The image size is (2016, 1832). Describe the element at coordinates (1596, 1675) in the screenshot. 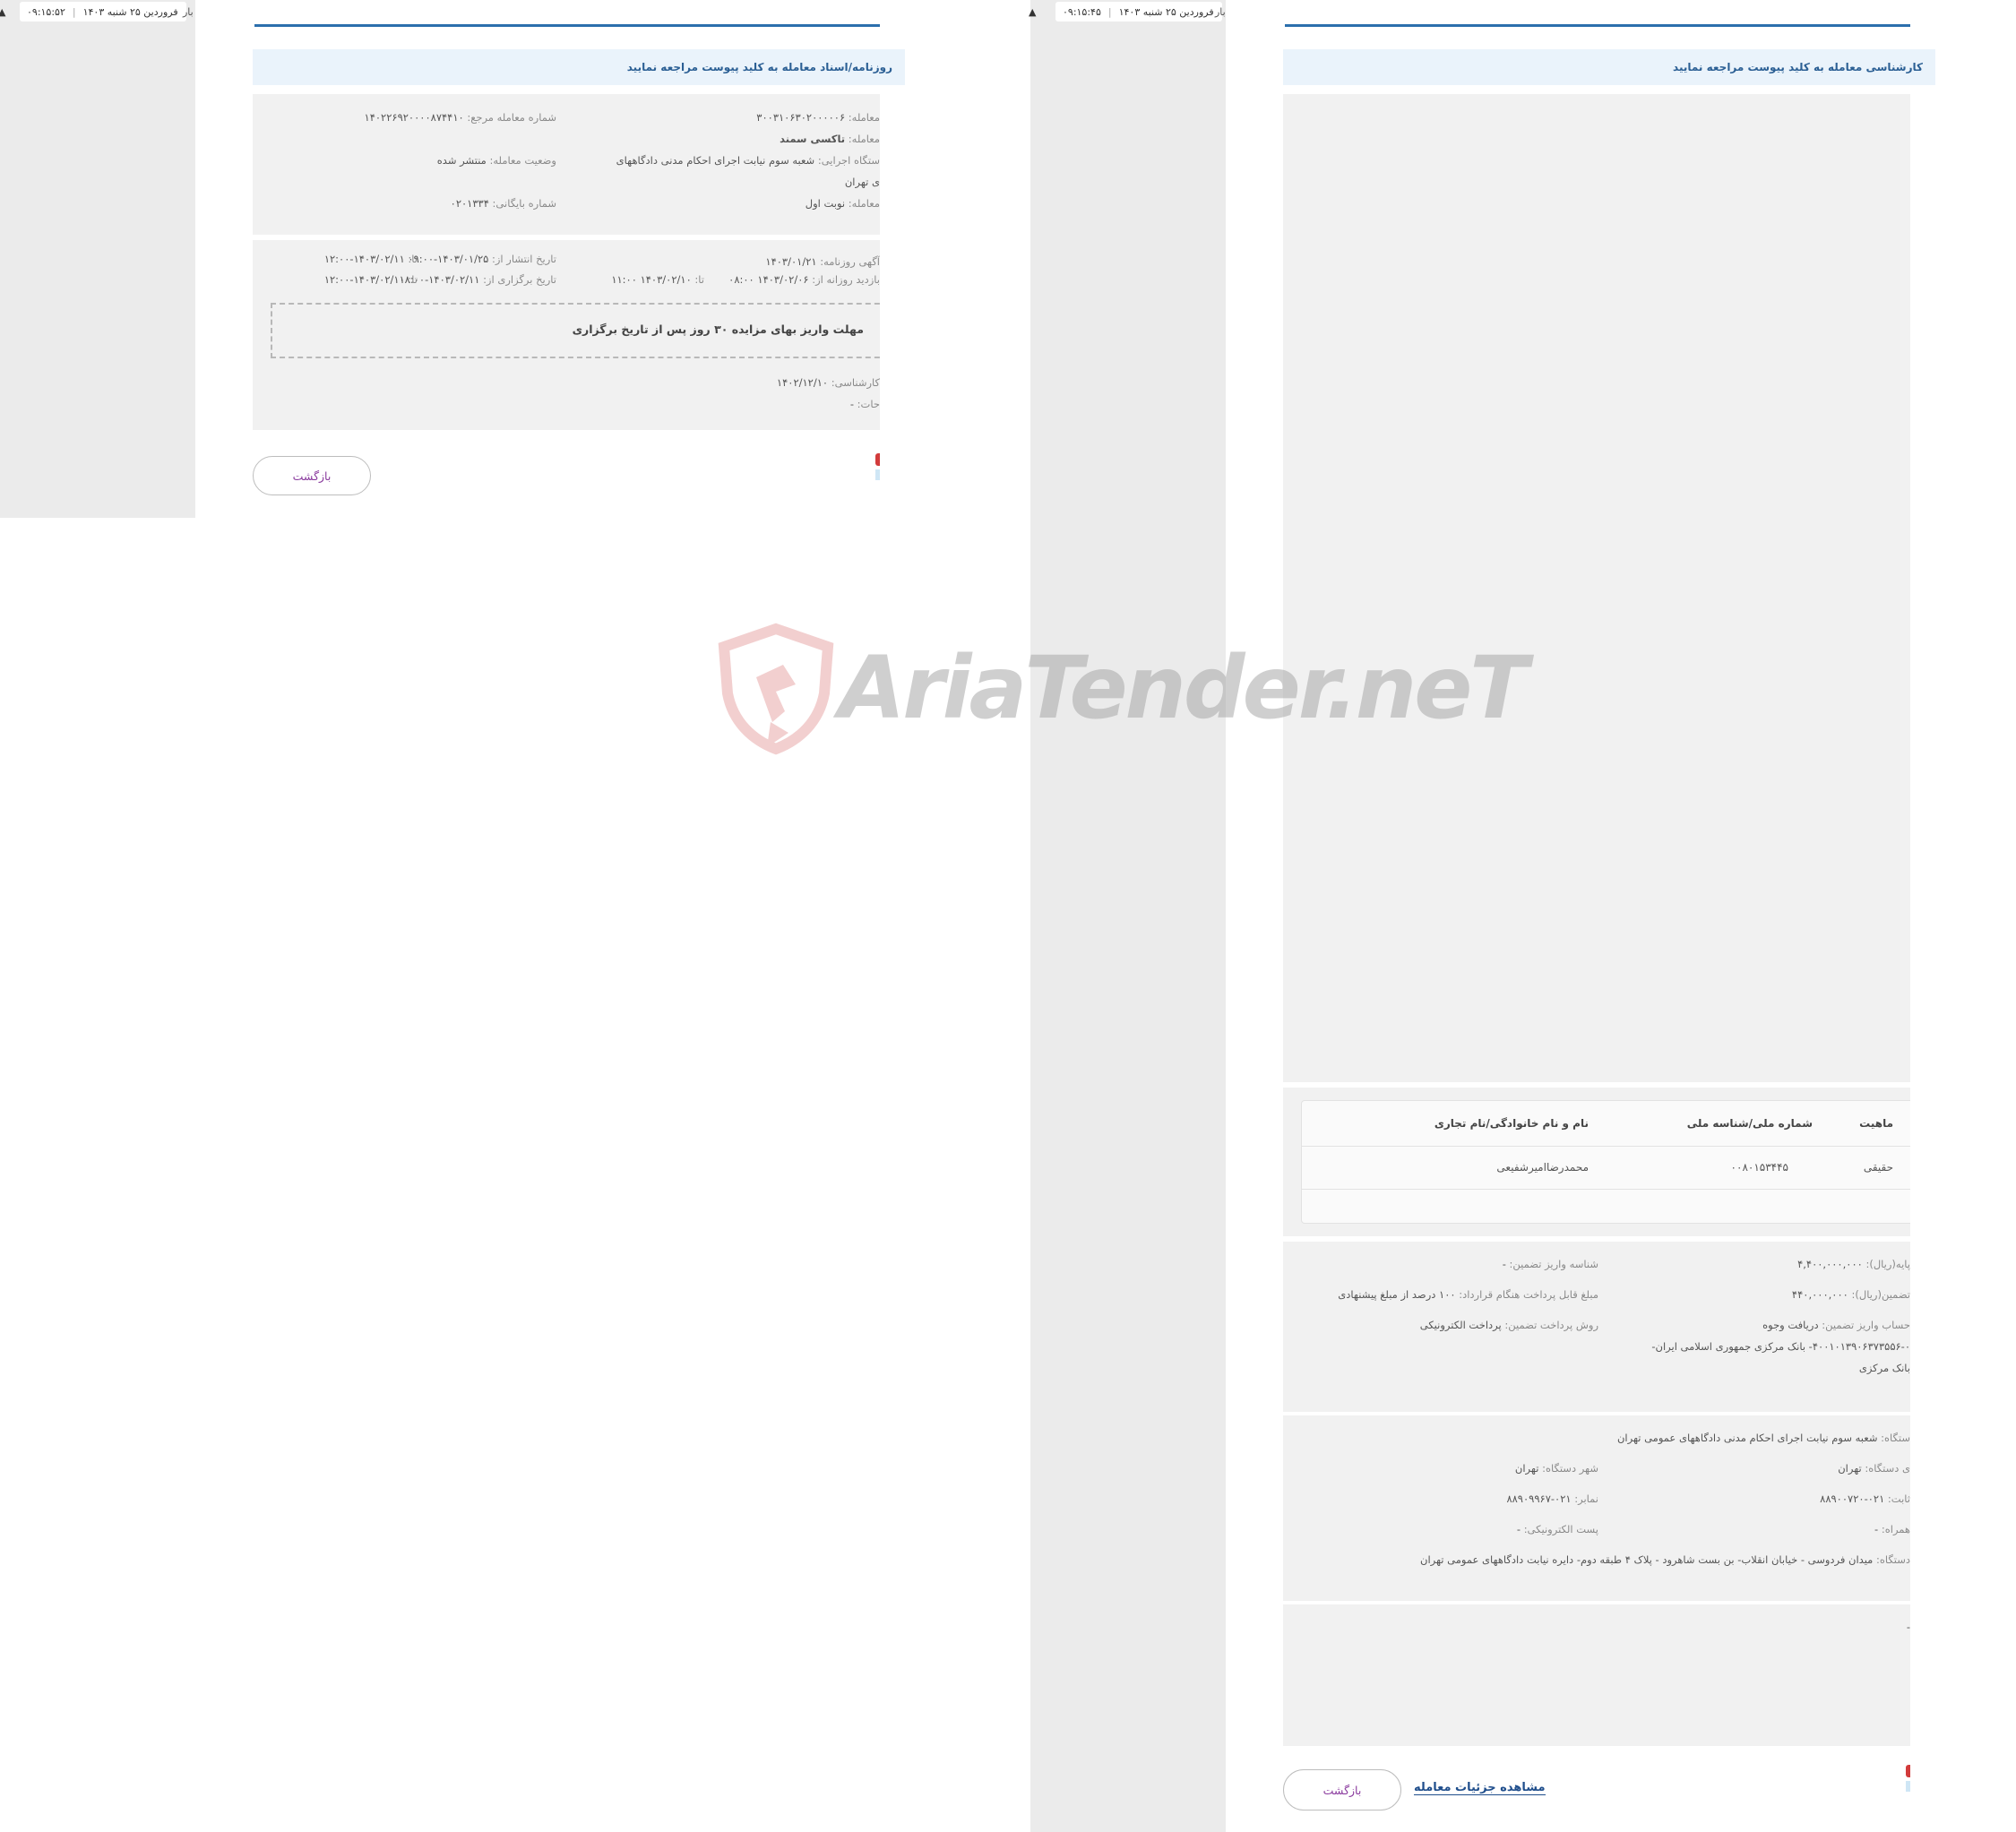

I see `extra-panel: -` at that location.